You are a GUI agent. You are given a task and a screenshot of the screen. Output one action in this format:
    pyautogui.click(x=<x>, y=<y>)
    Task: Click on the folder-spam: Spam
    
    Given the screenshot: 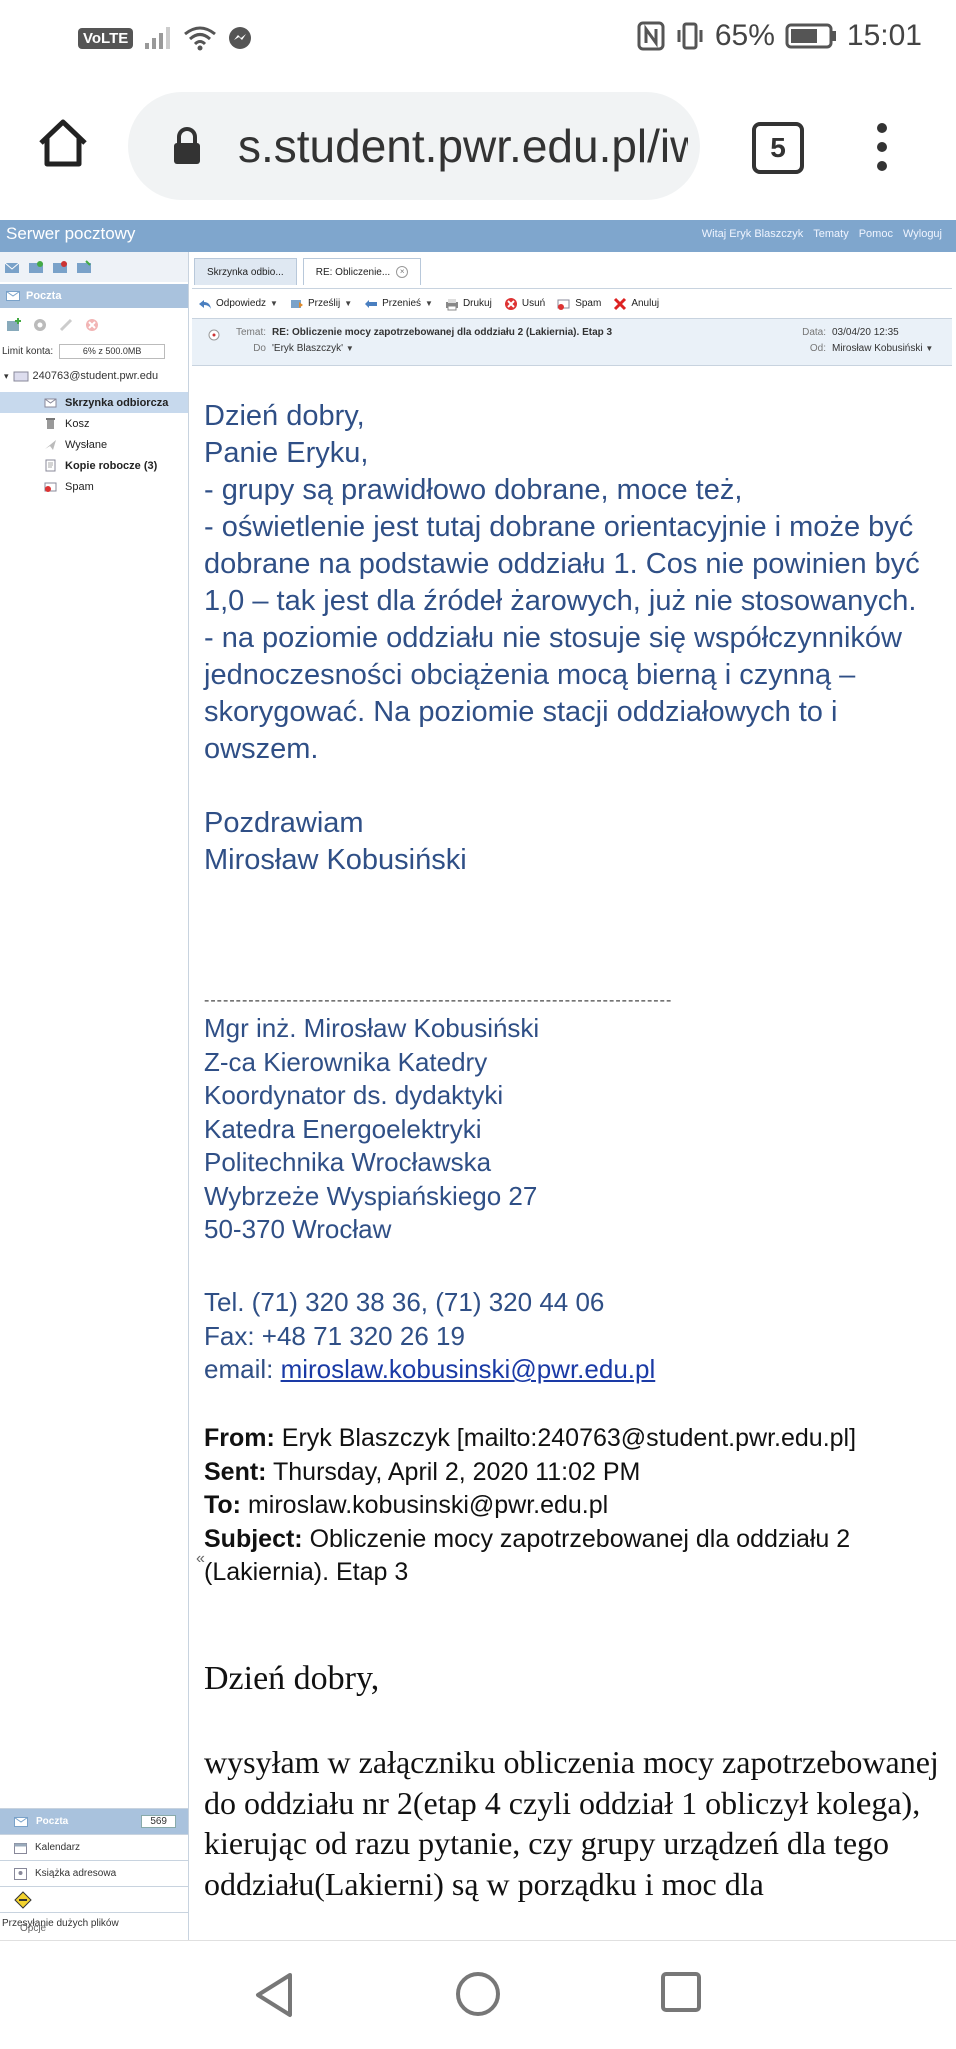 What is the action you would take?
    pyautogui.click(x=94, y=486)
    